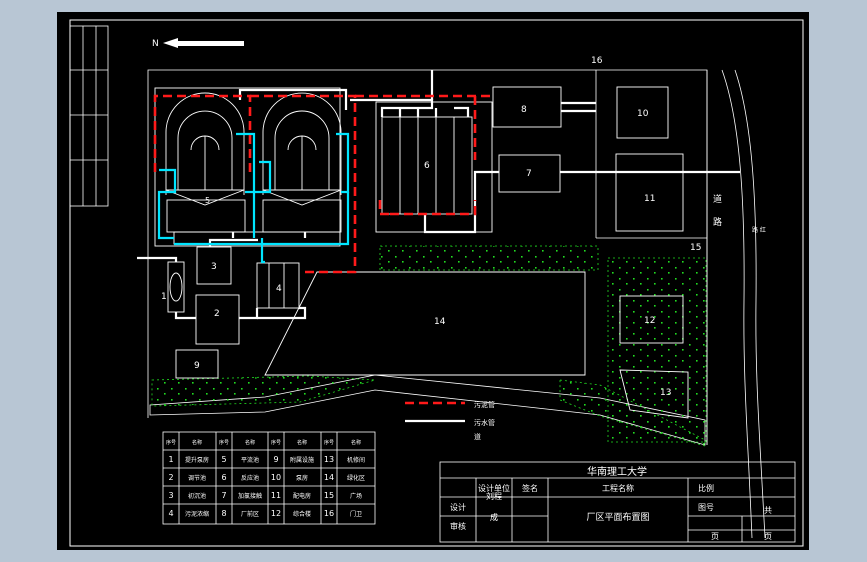  What do you see at coordinates (768, 510) in the screenshot?
I see `title-total: 共` at bounding box center [768, 510].